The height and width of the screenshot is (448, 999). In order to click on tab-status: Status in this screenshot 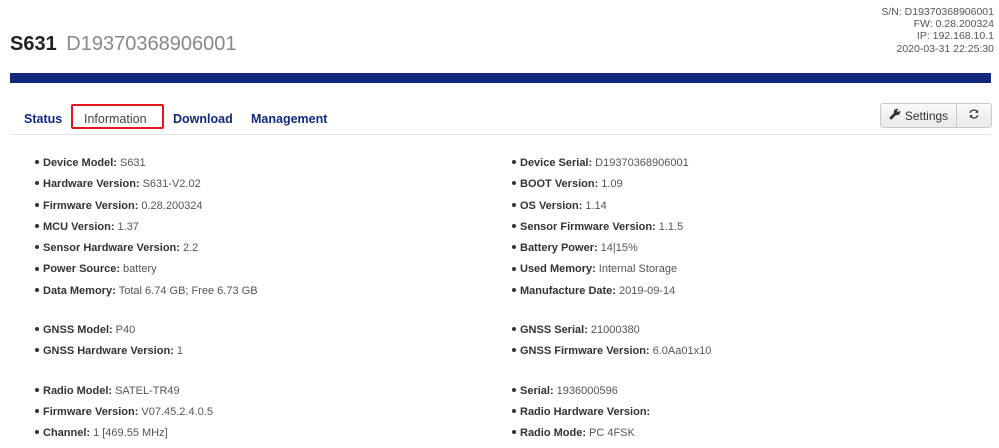, I will do `click(43, 119)`.